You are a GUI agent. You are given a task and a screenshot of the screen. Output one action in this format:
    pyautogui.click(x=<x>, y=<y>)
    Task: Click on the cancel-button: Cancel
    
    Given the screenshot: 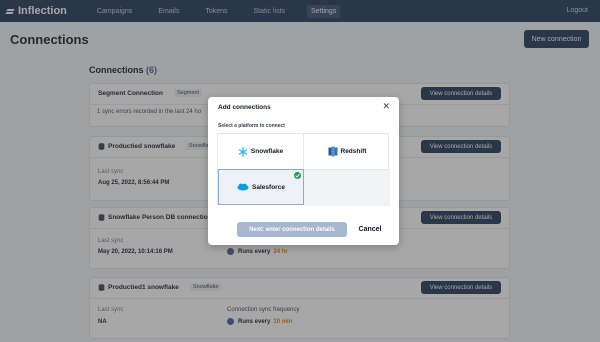 What is the action you would take?
    pyautogui.click(x=370, y=229)
    